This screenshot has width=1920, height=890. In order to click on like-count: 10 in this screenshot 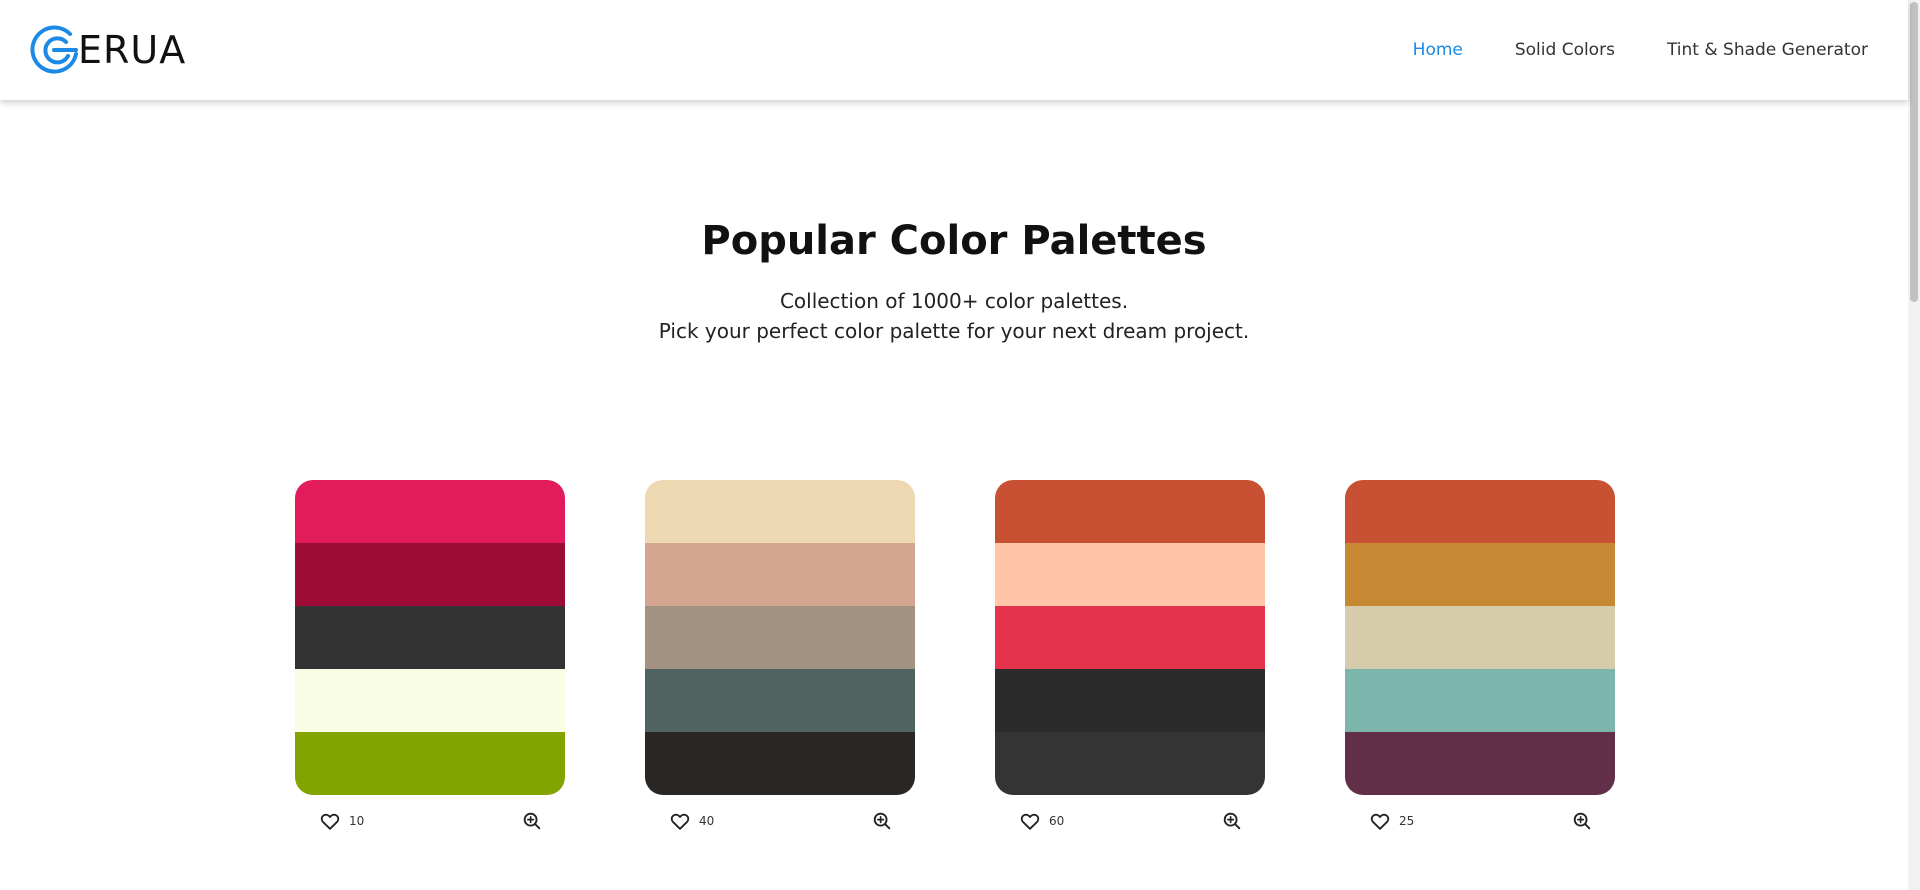, I will do `click(357, 821)`.